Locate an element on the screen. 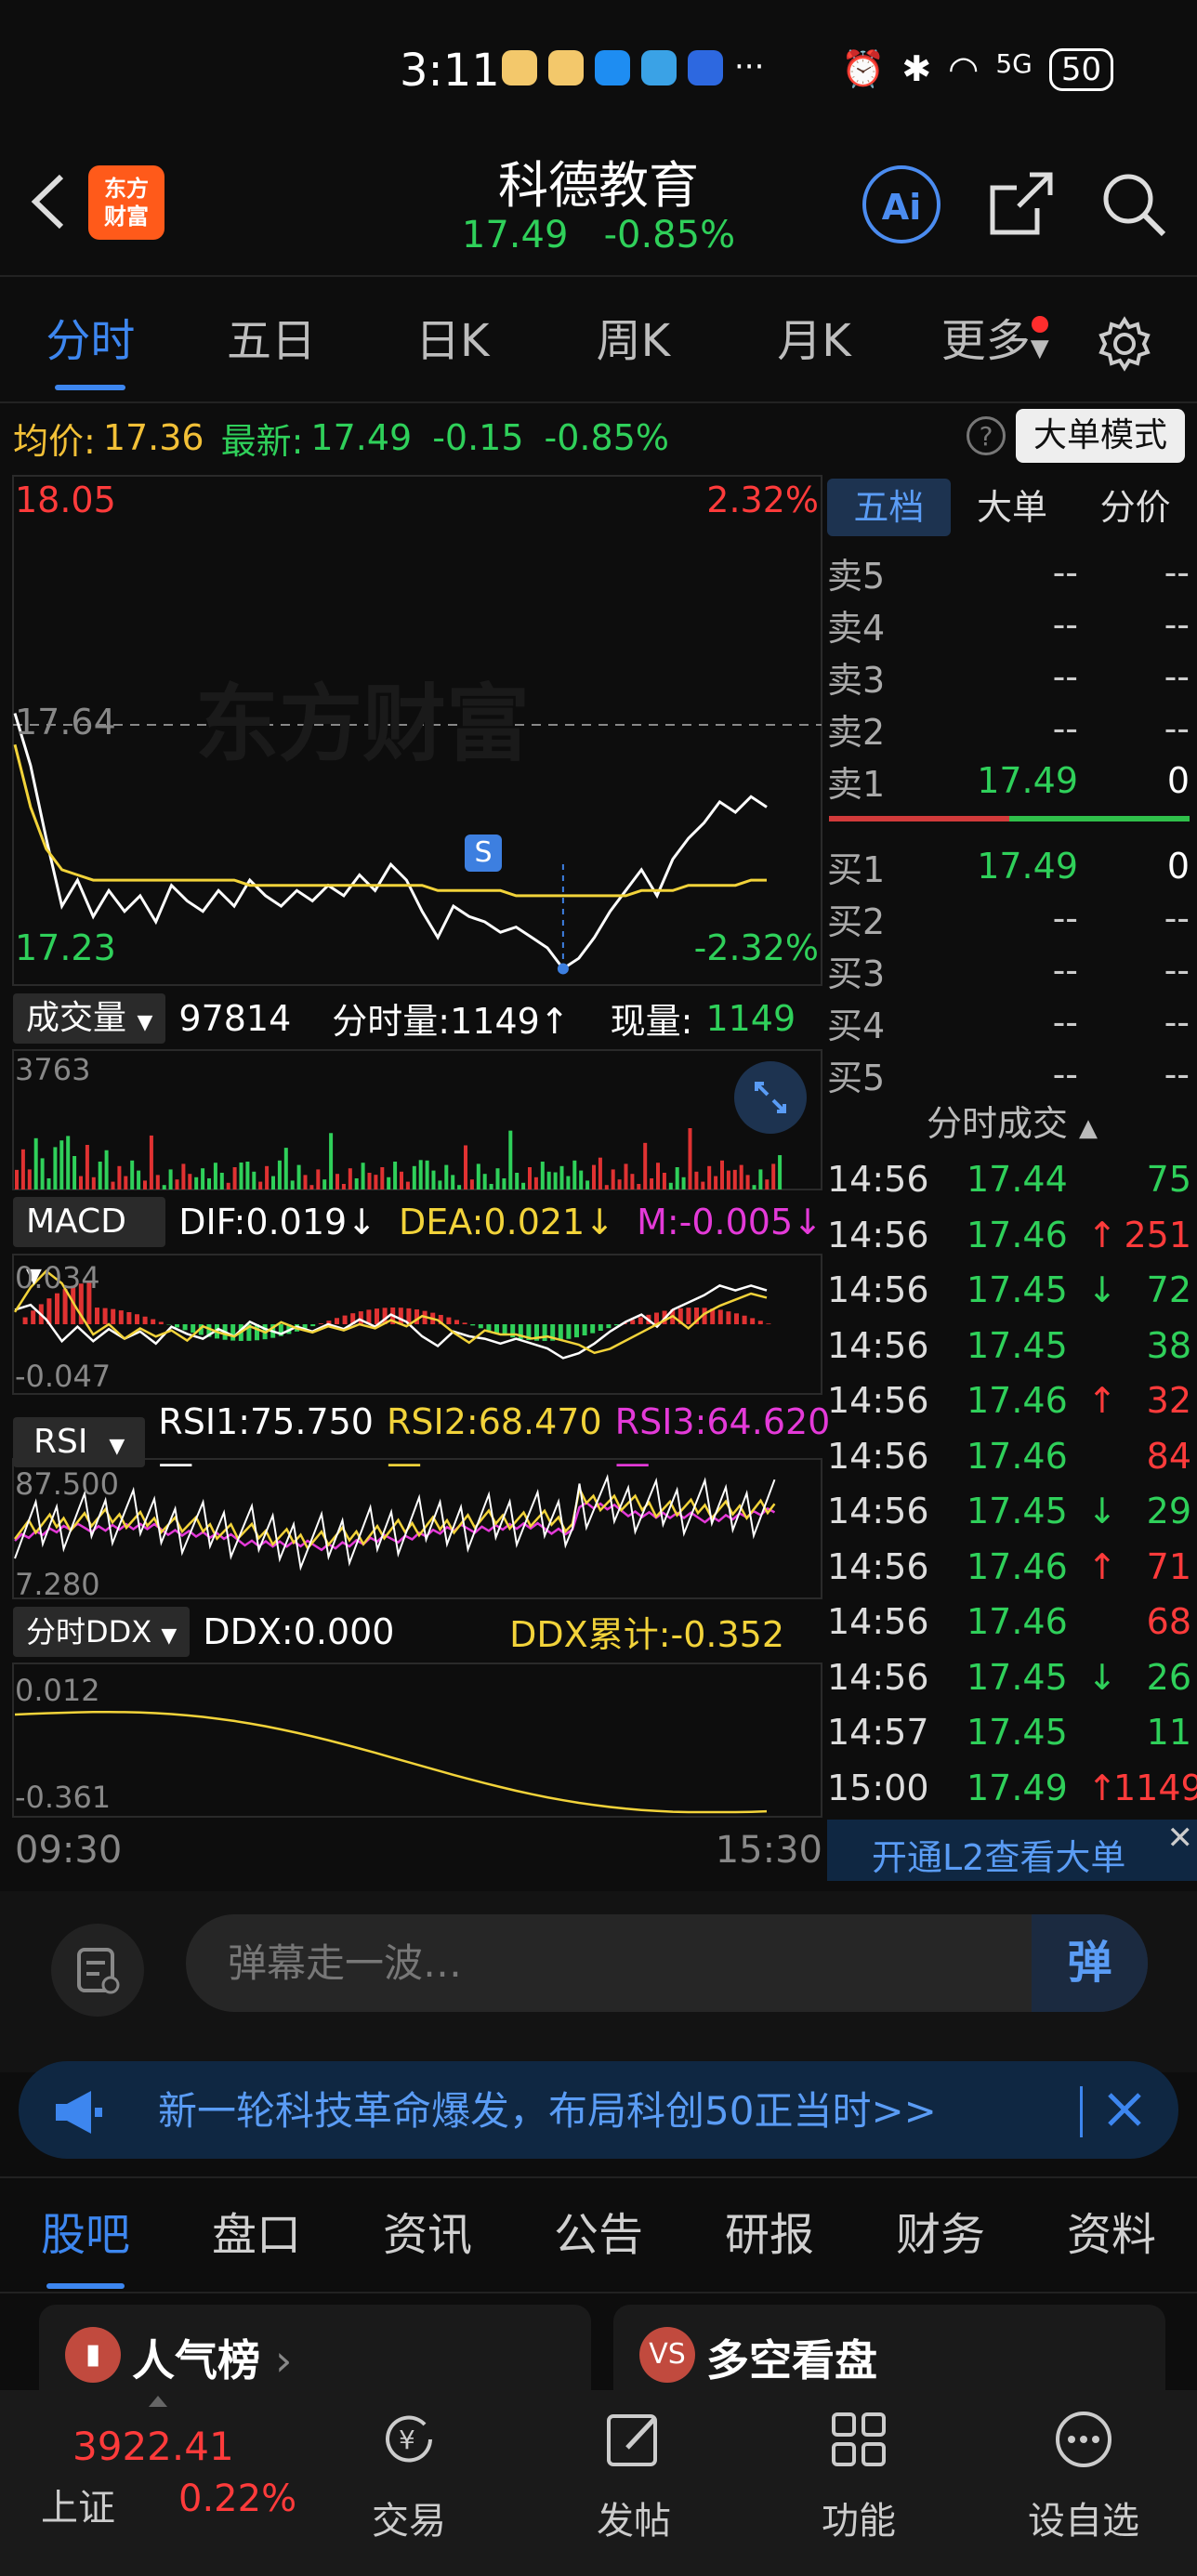  bid-row: 买5 -- -- is located at coordinates (1008, 1076).